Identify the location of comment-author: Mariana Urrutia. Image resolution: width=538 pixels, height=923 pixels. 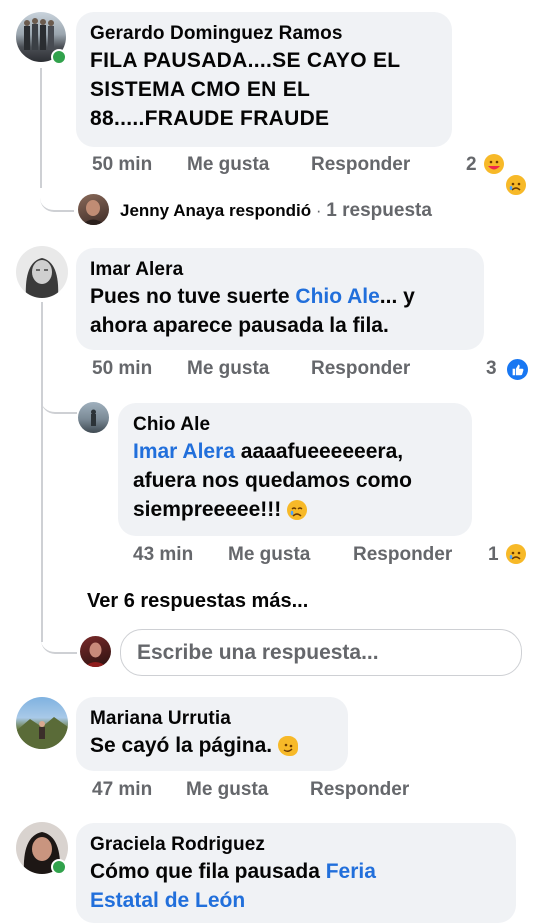
(212, 719).